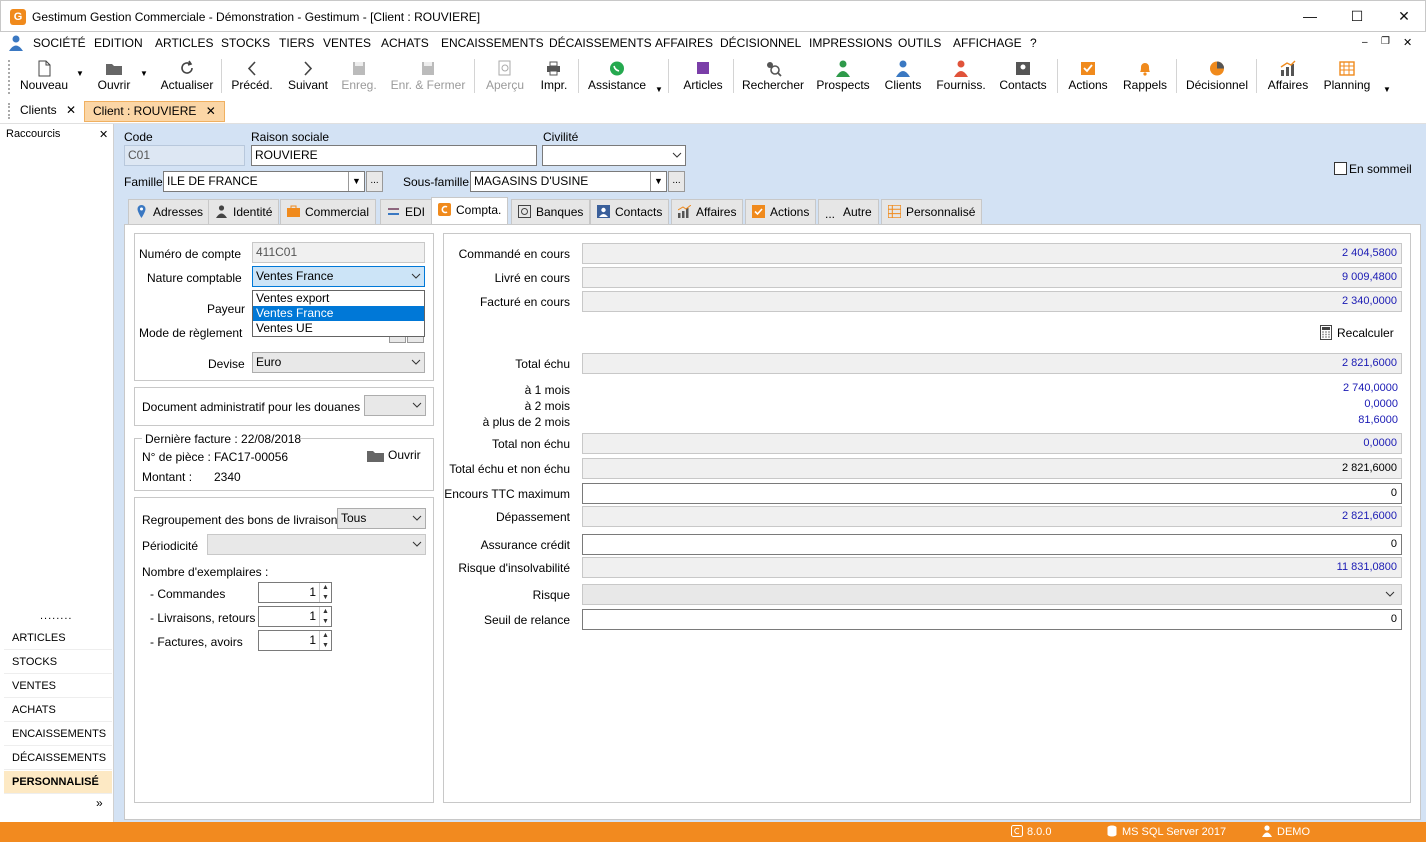  I want to click on toolbar-overflow-icon: ▼, so click(659, 89).